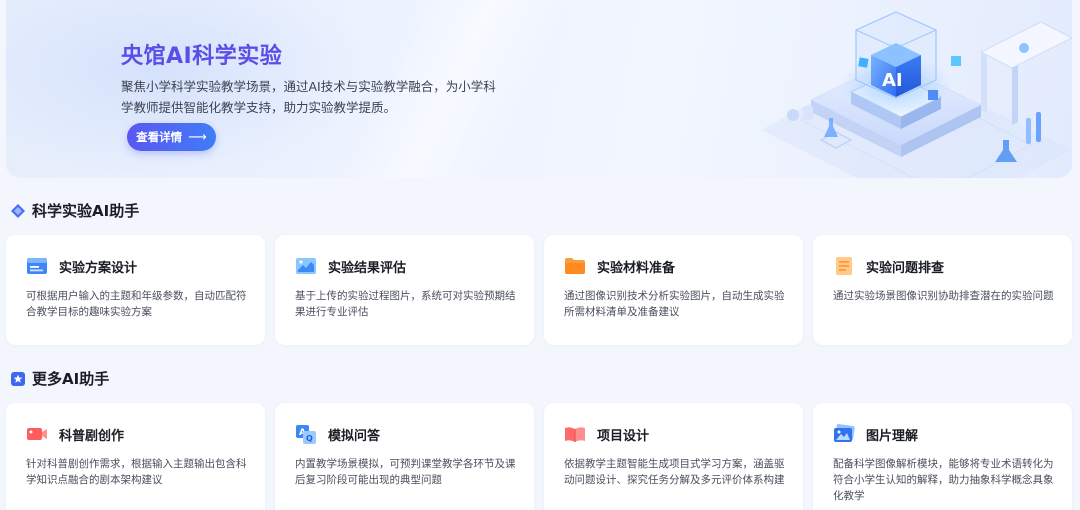  What do you see at coordinates (636, 268) in the screenshot?
I see `card-title: 实验材料准备` at bounding box center [636, 268].